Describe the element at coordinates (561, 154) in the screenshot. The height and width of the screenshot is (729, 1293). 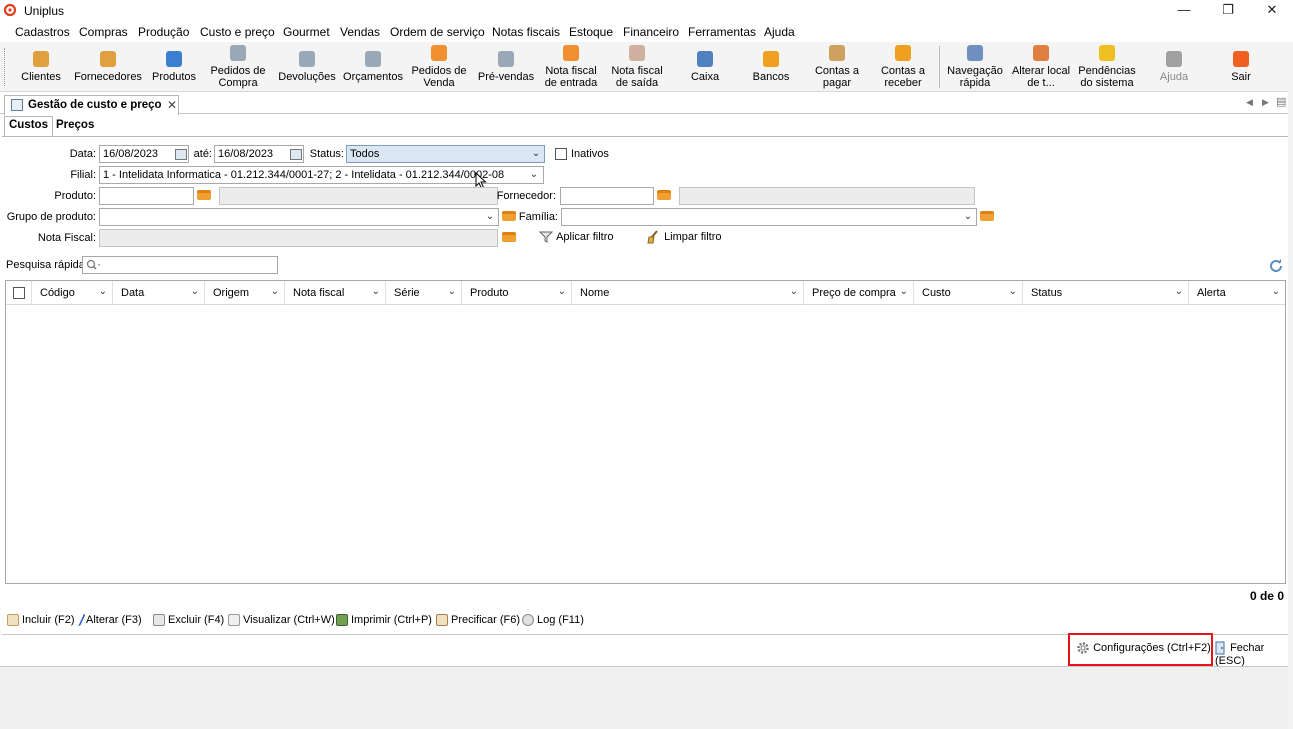
I see `inativos-checkbox` at that location.